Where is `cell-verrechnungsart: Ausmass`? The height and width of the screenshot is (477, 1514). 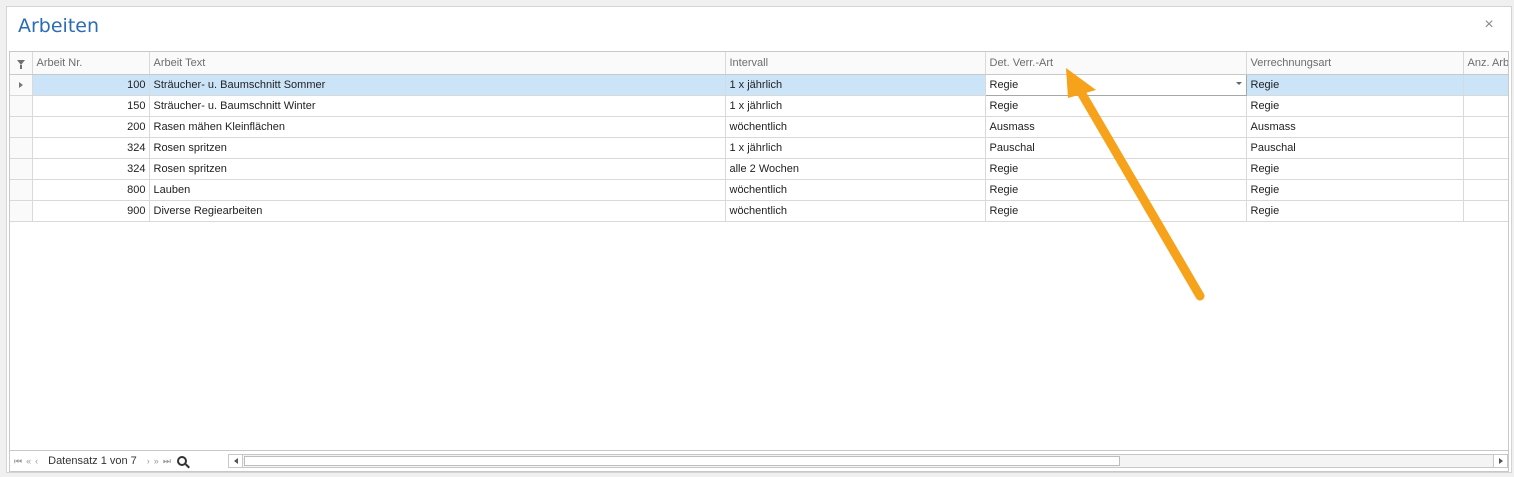 cell-verrechnungsart: Ausmass is located at coordinates (1355, 127).